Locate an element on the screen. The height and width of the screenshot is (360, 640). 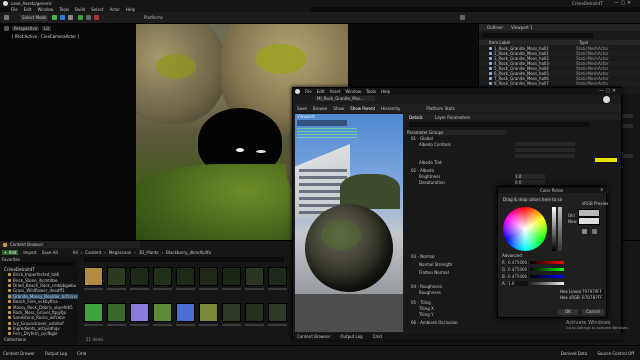
hex-linear-input: 797979FF is located at coordinates (593, 291).